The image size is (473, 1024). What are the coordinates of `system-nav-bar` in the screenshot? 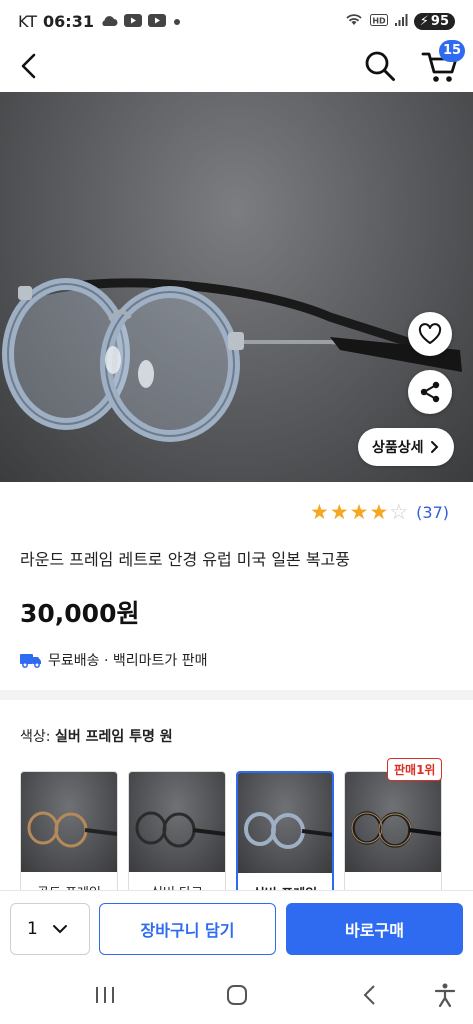 It's located at (236, 995).